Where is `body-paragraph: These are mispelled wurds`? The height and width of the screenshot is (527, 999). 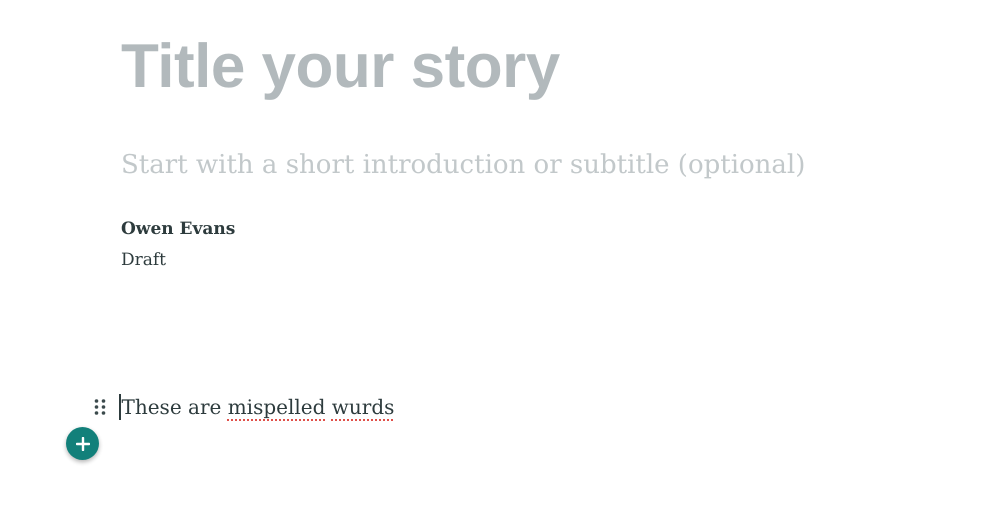 body-paragraph: These are mispelled wurds is located at coordinates (258, 407).